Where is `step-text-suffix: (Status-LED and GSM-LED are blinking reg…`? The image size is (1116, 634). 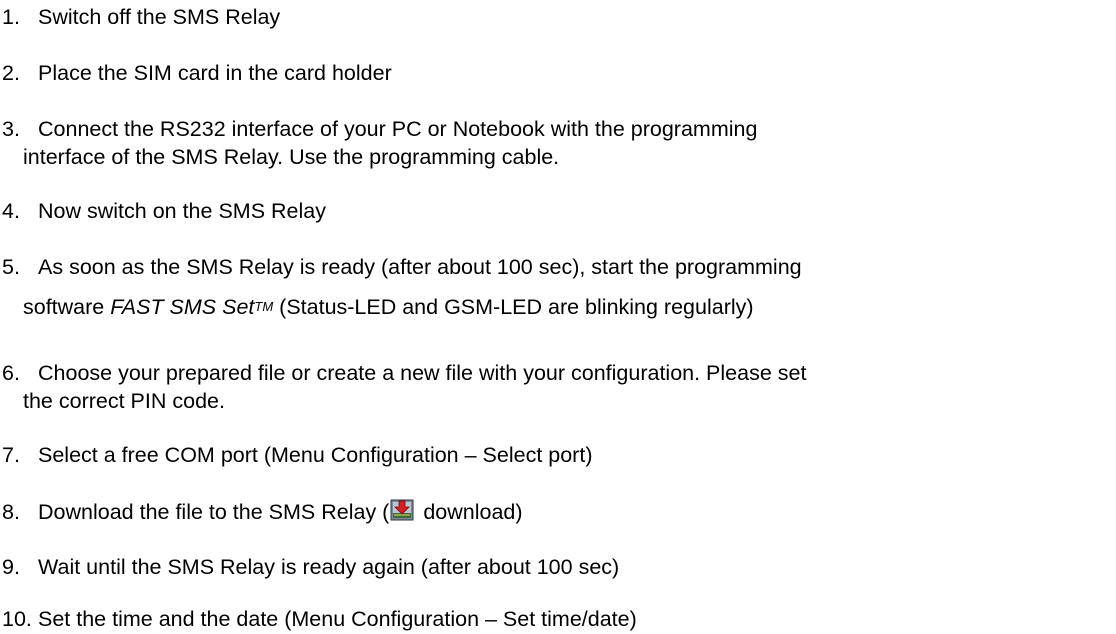
step-text-suffix: (Status-LED and GSM-LED are blinking reg… is located at coordinates (513, 306).